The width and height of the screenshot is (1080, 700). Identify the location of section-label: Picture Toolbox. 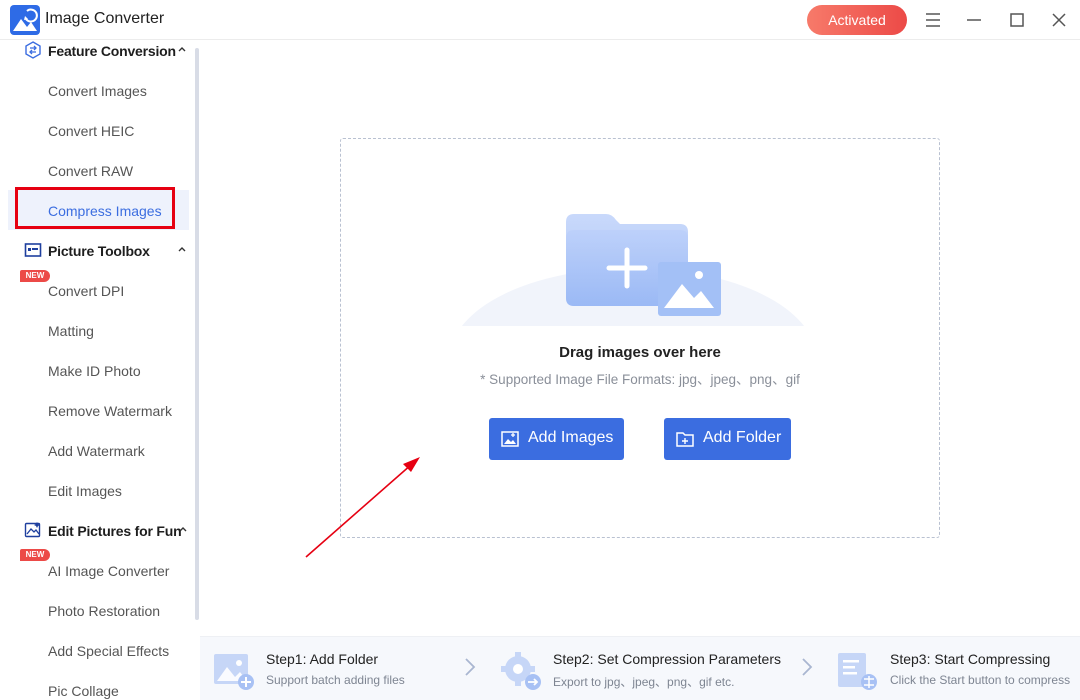
(99, 251).